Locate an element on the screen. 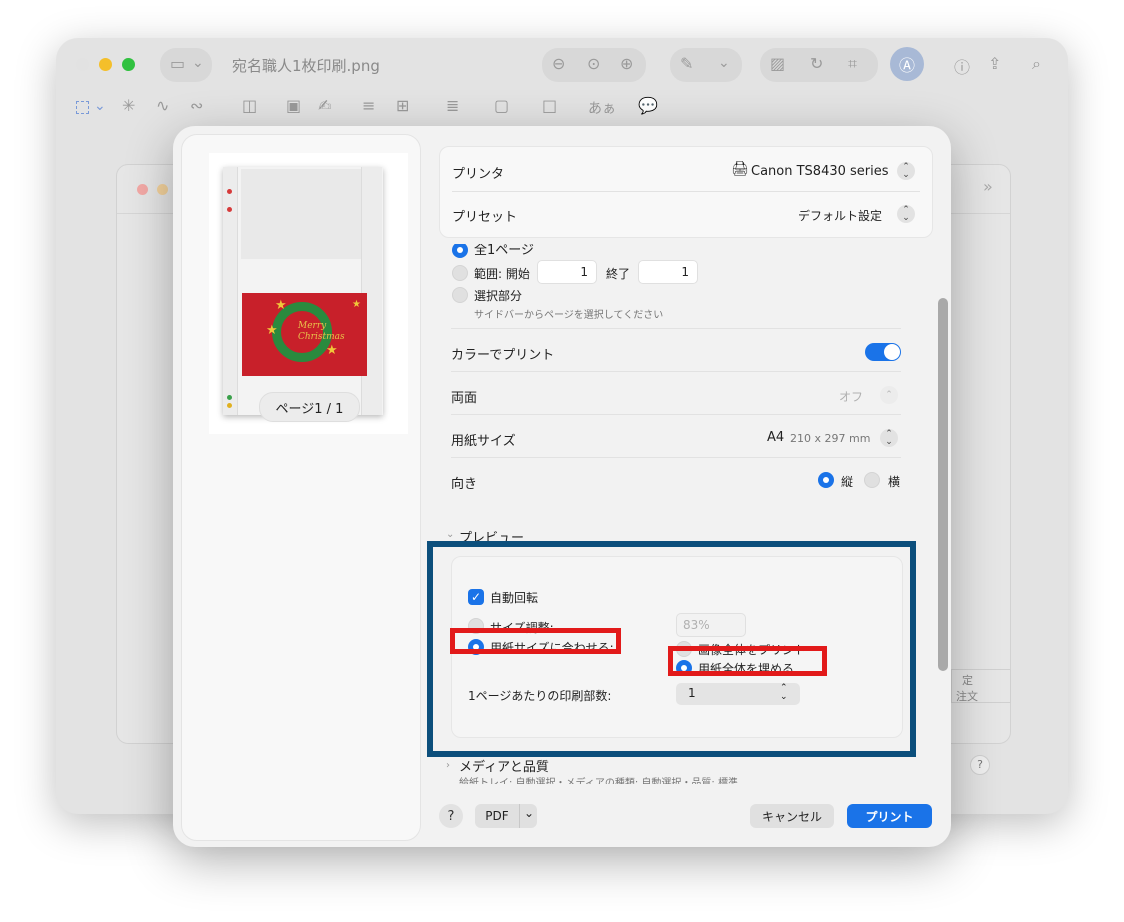  rotate-icon: ↻ is located at coordinates (816, 63).